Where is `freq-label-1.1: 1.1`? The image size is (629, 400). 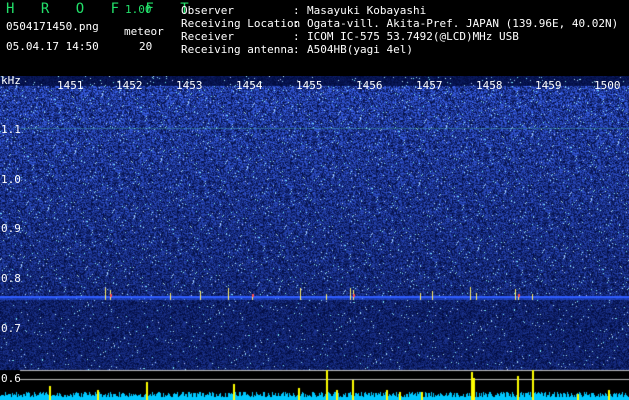
freq-label-1.1: 1.1 is located at coordinates (11, 129).